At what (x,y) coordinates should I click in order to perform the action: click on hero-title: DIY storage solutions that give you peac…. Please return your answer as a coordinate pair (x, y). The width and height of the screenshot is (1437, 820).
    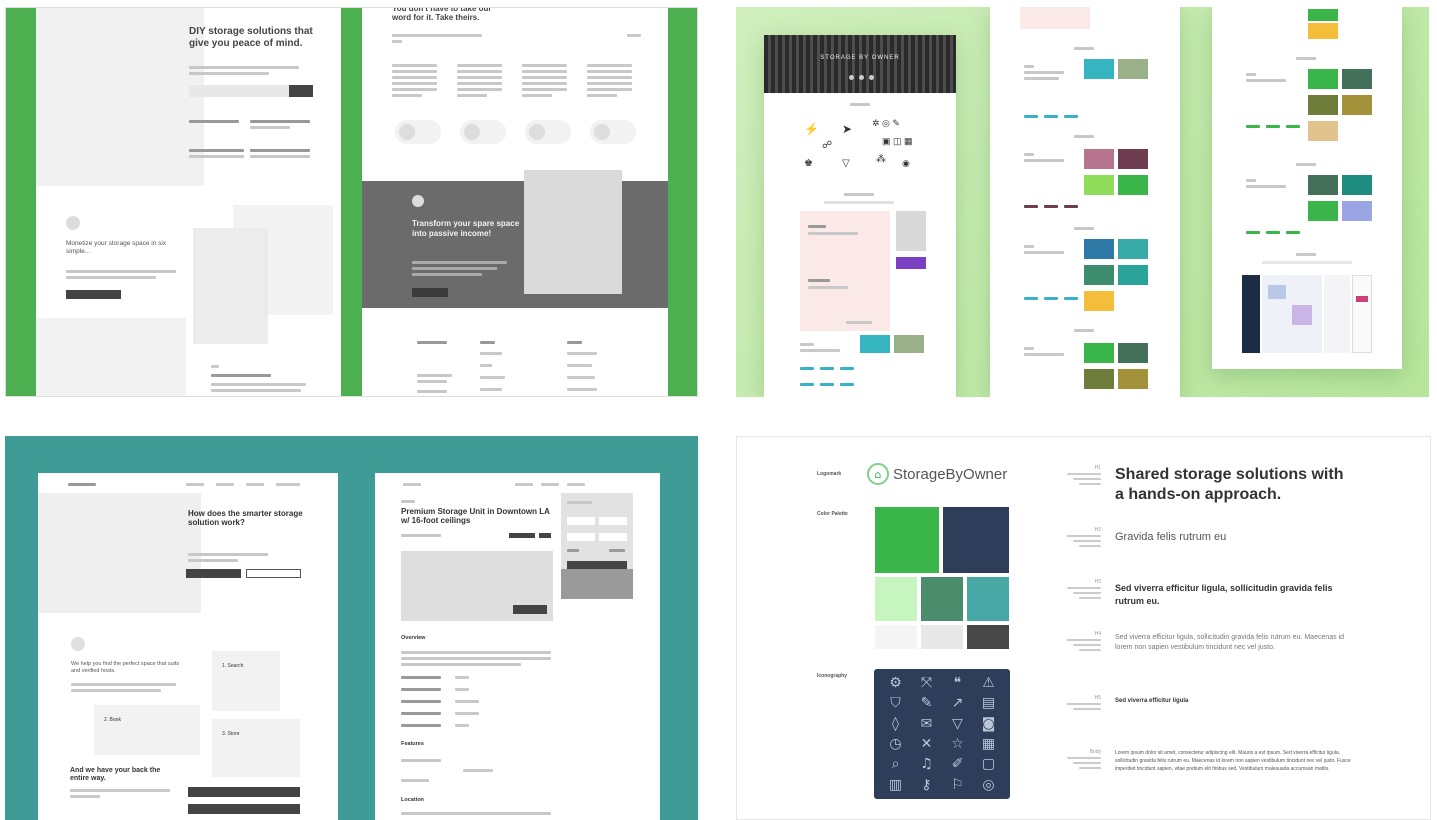
    Looking at the image, I should click on (251, 37).